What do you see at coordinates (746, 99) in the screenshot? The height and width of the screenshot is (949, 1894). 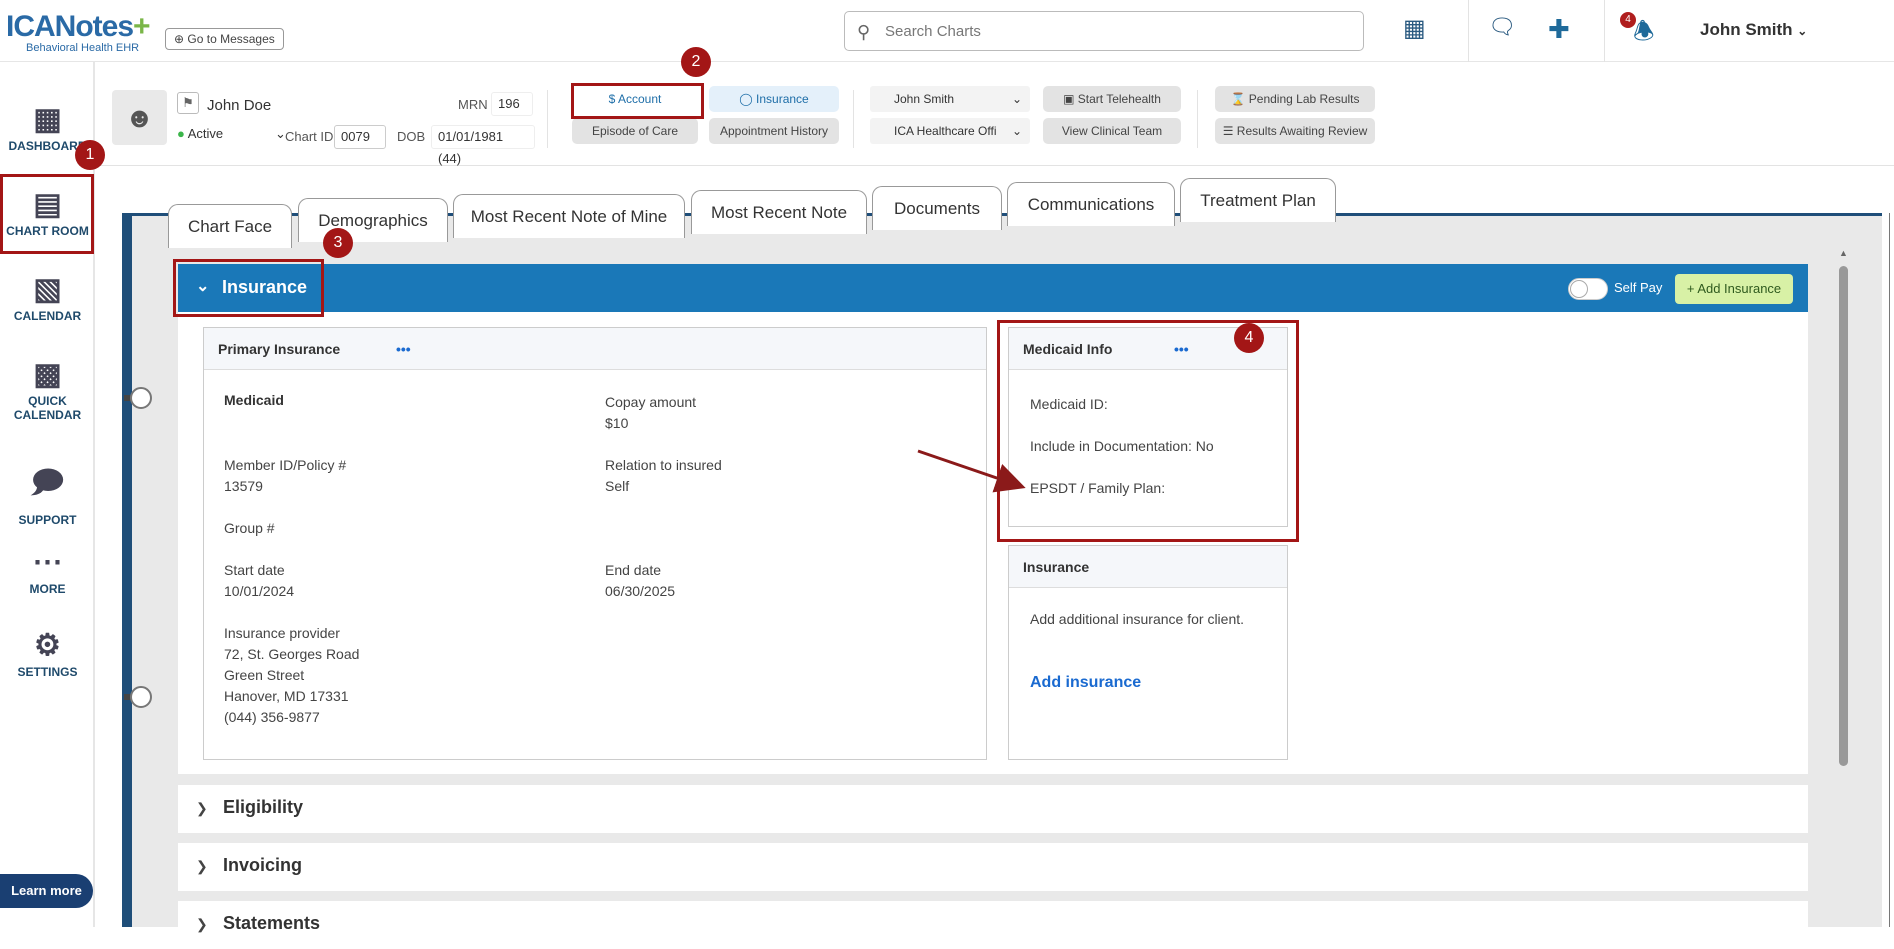 I see `shield-icon: ◯` at bounding box center [746, 99].